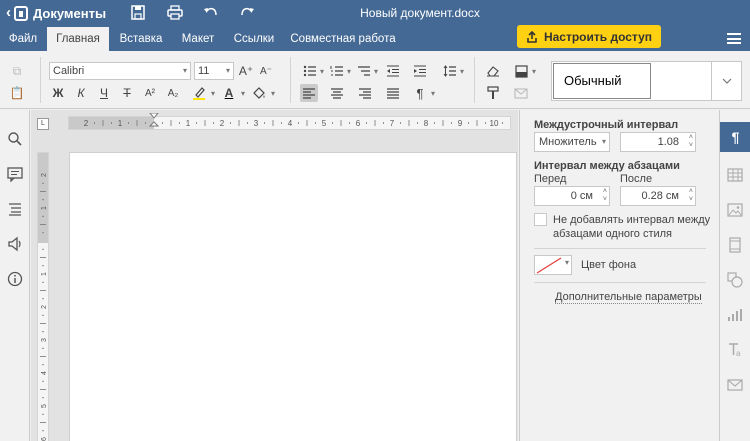 This screenshot has width=750, height=441. What do you see at coordinates (175, 13) in the screenshot?
I see `print-icon` at bounding box center [175, 13].